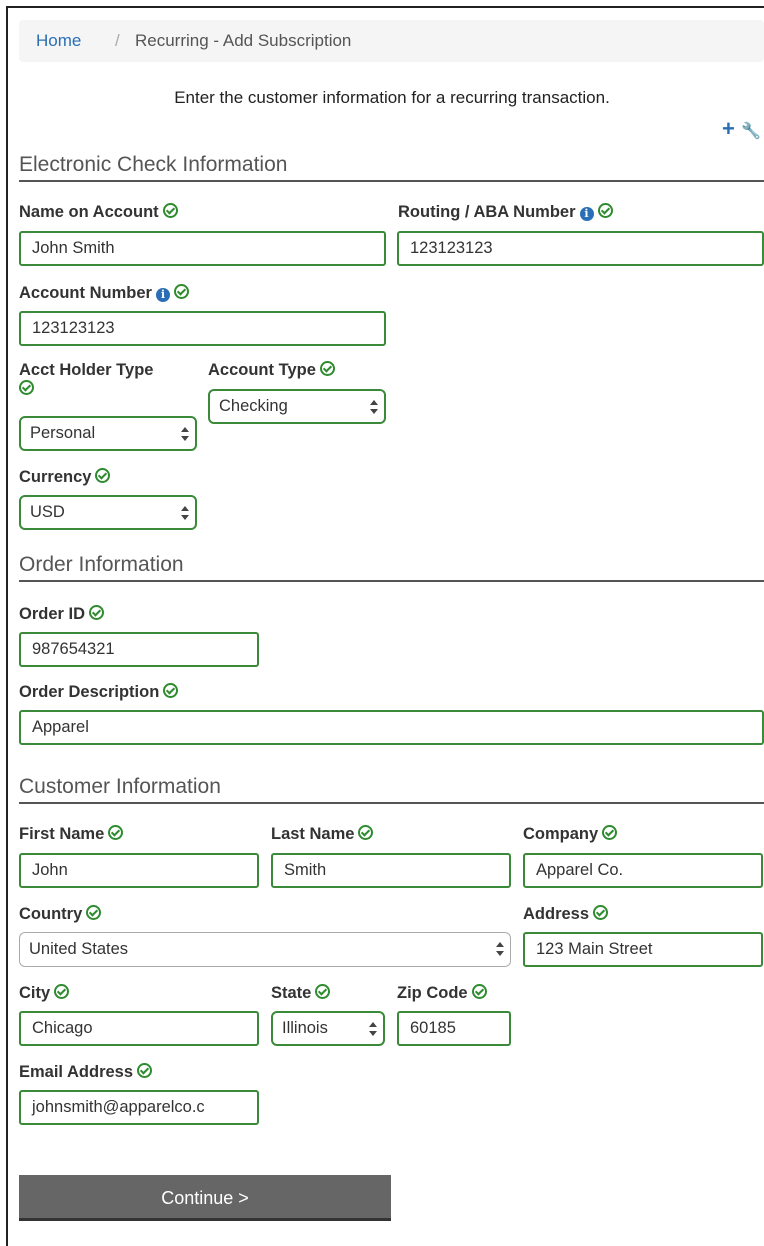 The image size is (764, 1246). What do you see at coordinates (442, 993) in the screenshot?
I see `zip-code-label: Zip Code` at bounding box center [442, 993].